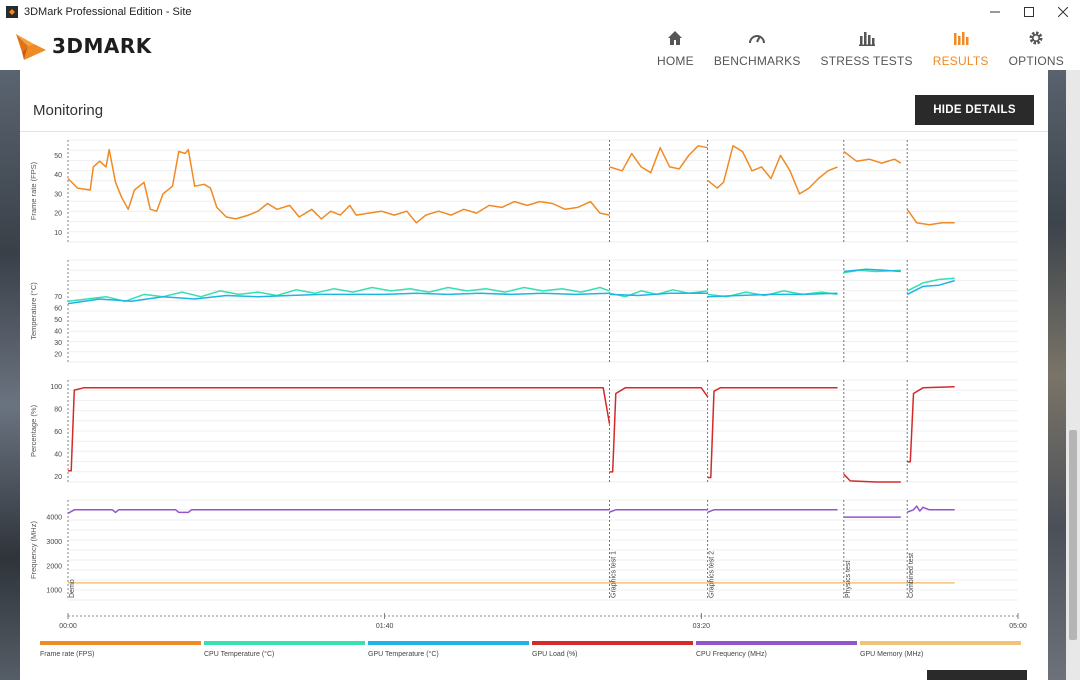 The height and width of the screenshot is (680, 1080). I want to click on hide-details-button: HIDE DETAILS, so click(974, 110).